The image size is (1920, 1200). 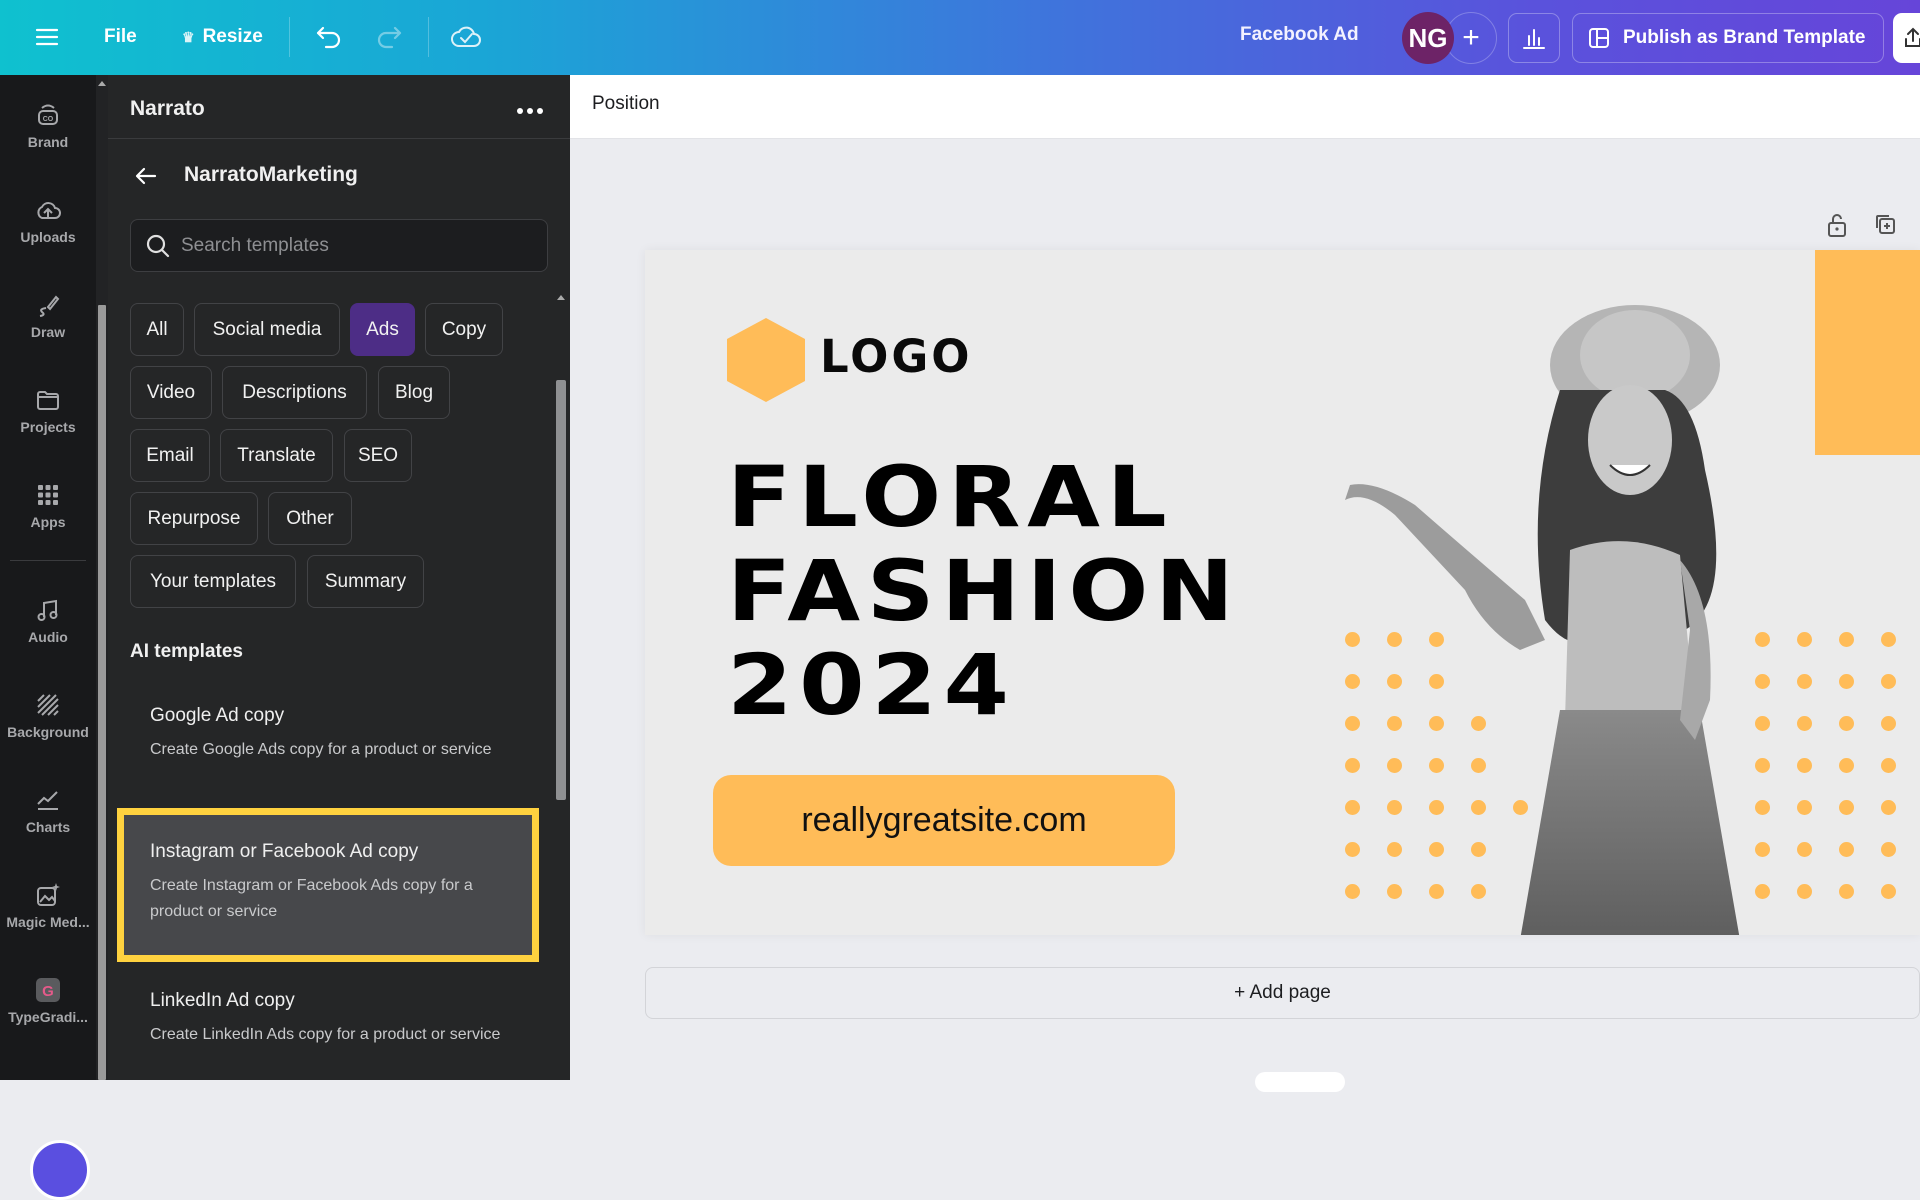 What do you see at coordinates (217, 715) in the screenshot?
I see `template-name: Google Ad copy` at bounding box center [217, 715].